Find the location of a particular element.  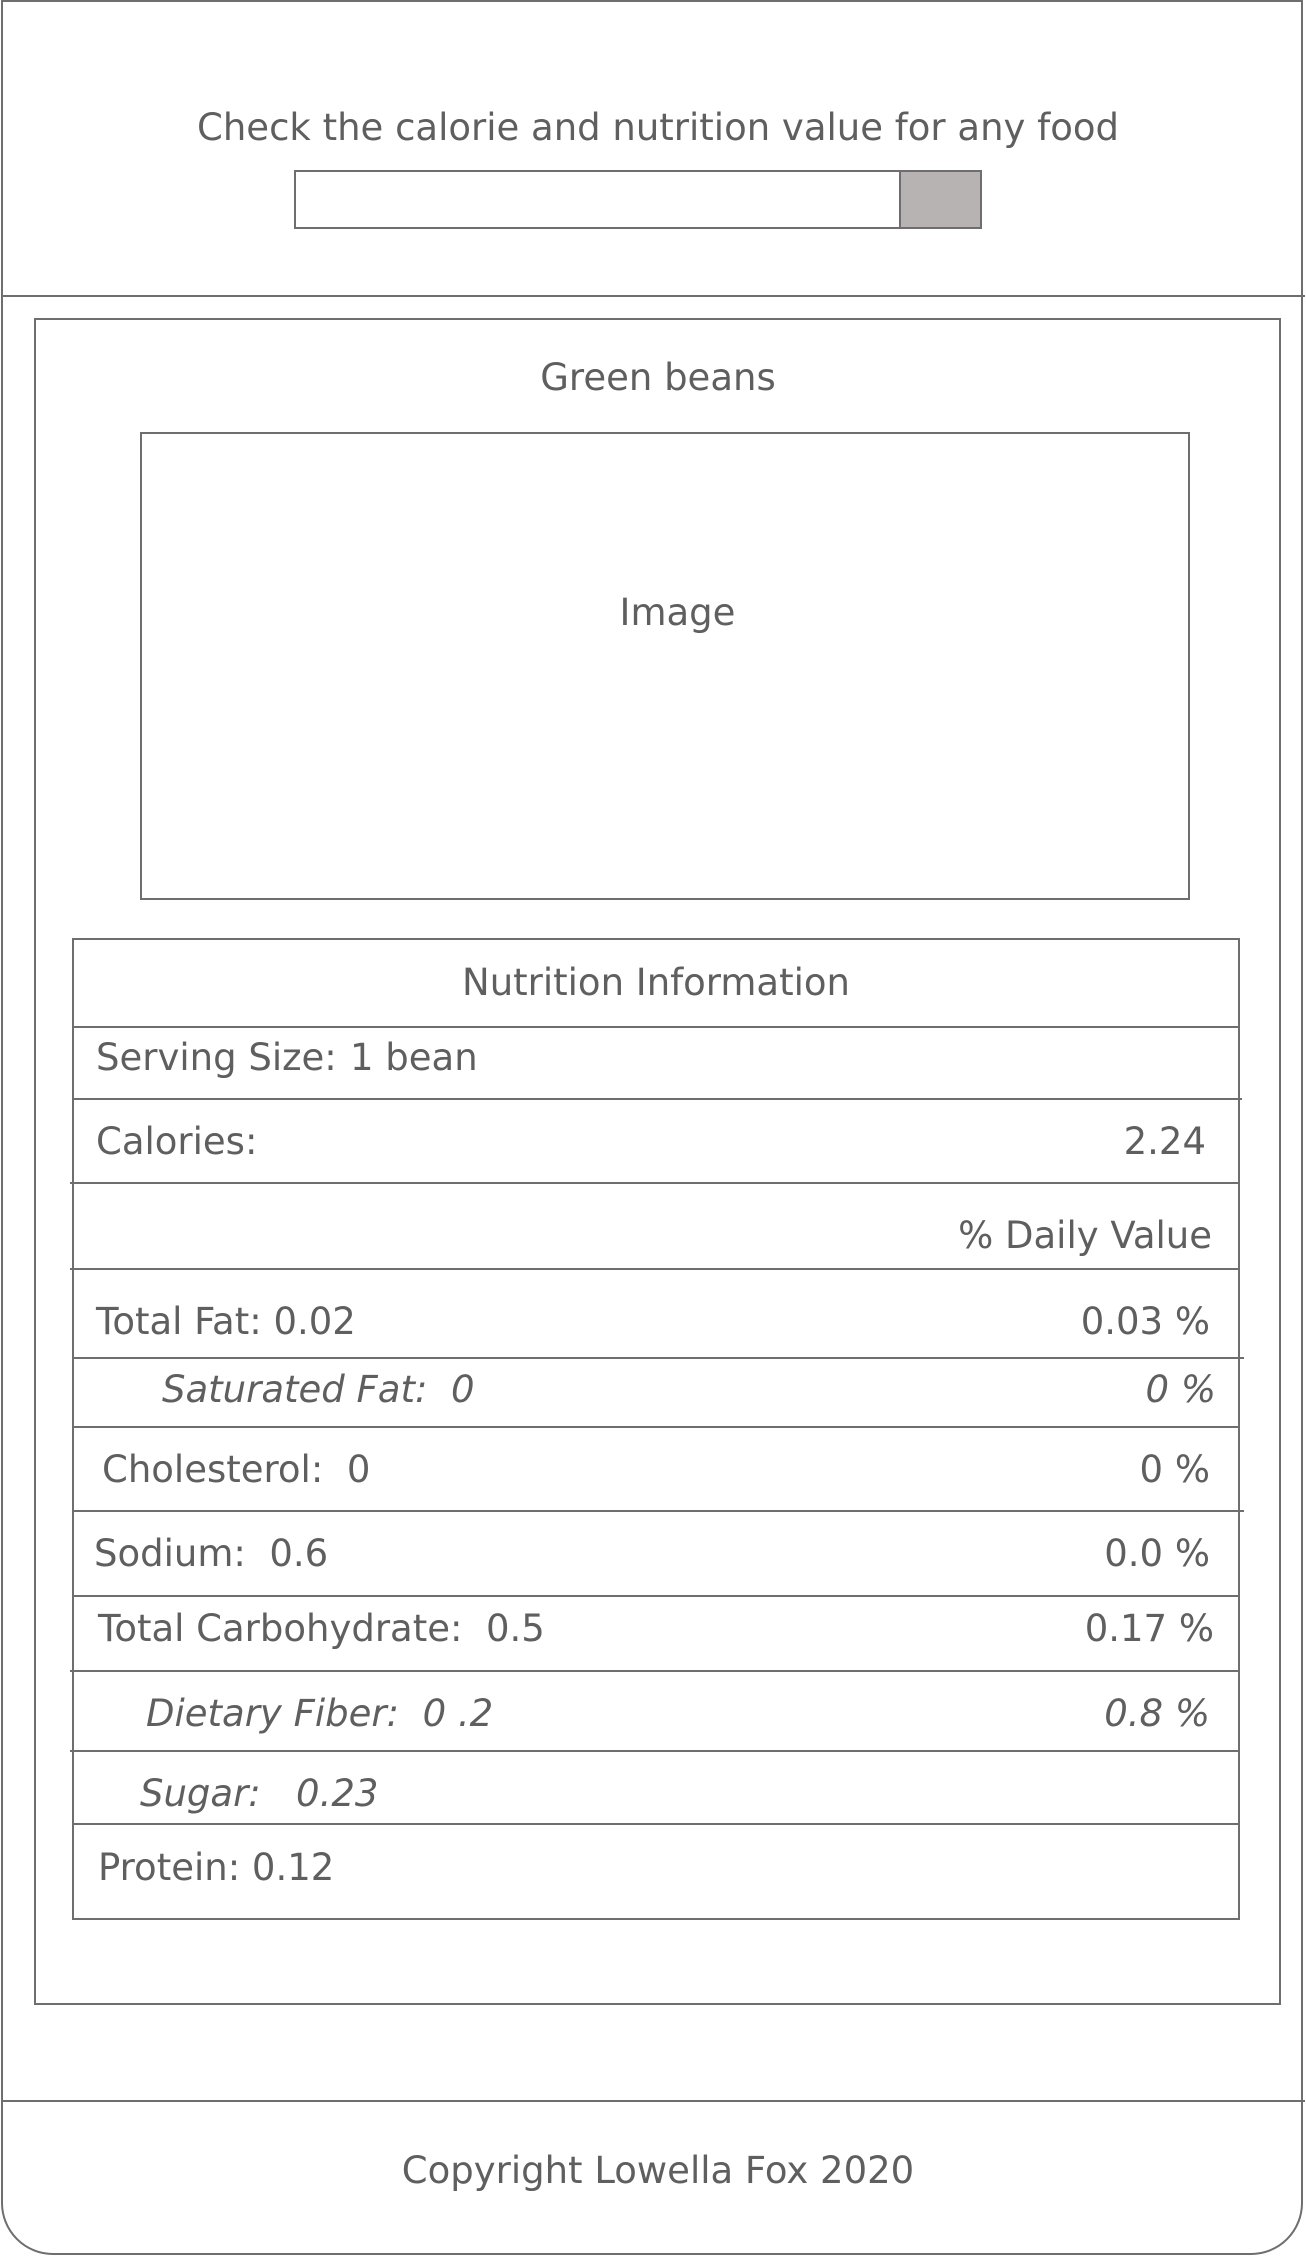

nutrient-label-total-fat: Total Fat: 0.02 is located at coordinates (226, 1321).